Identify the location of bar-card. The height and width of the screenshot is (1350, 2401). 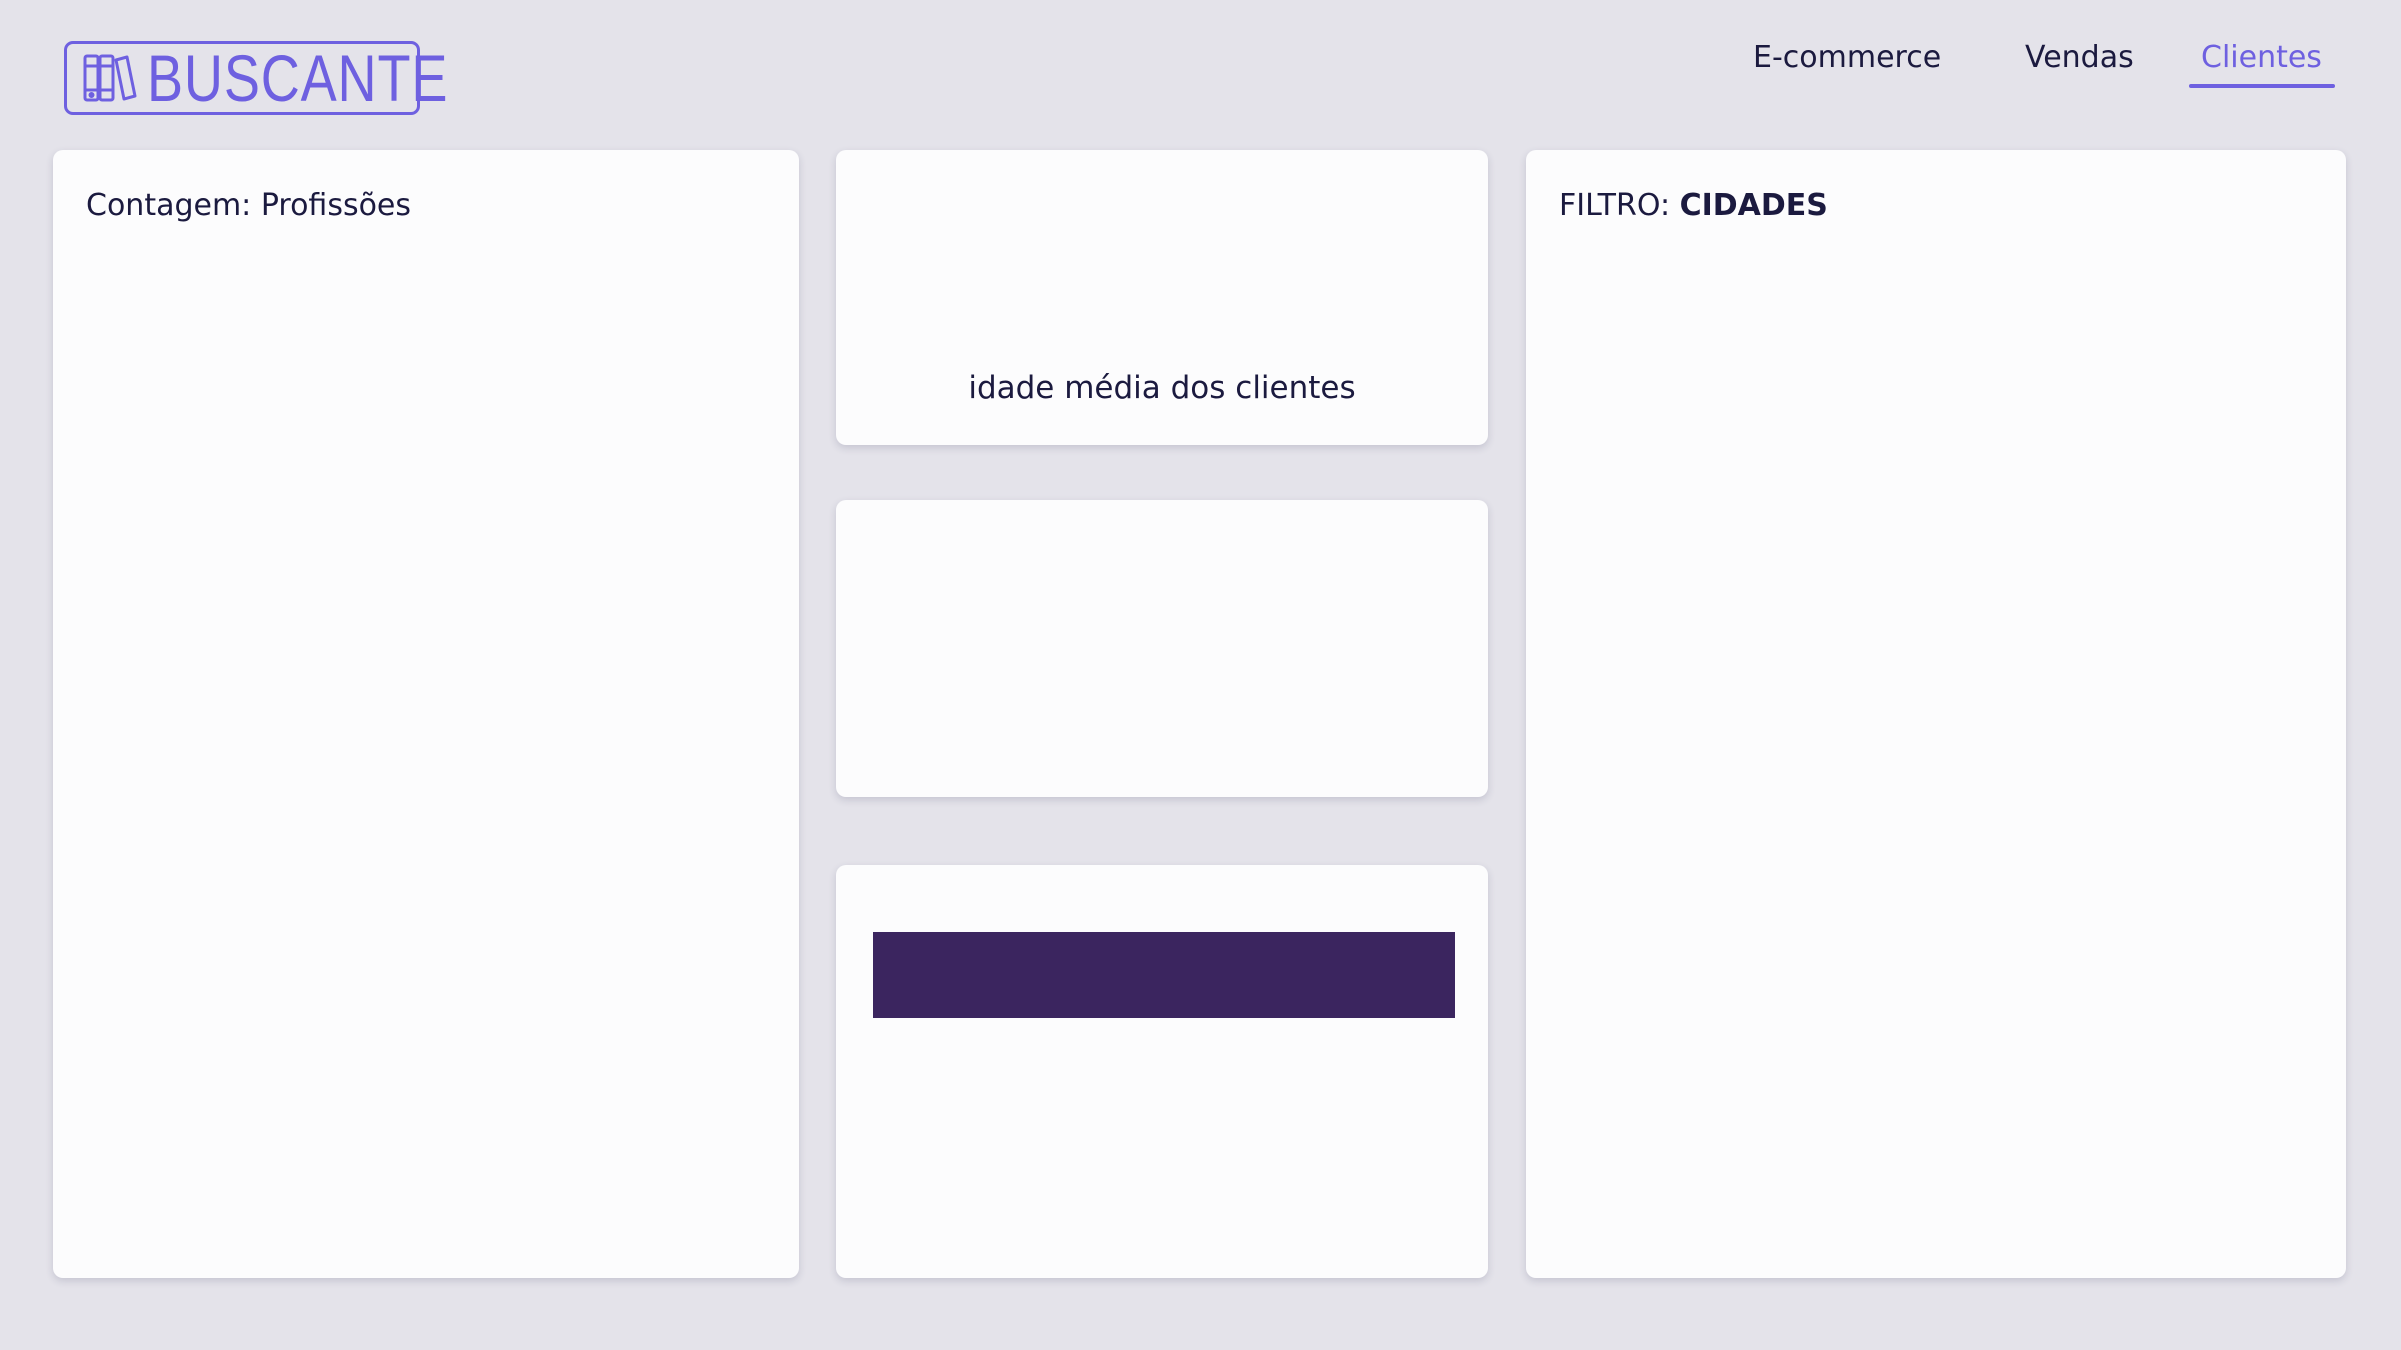
(1162, 1071).